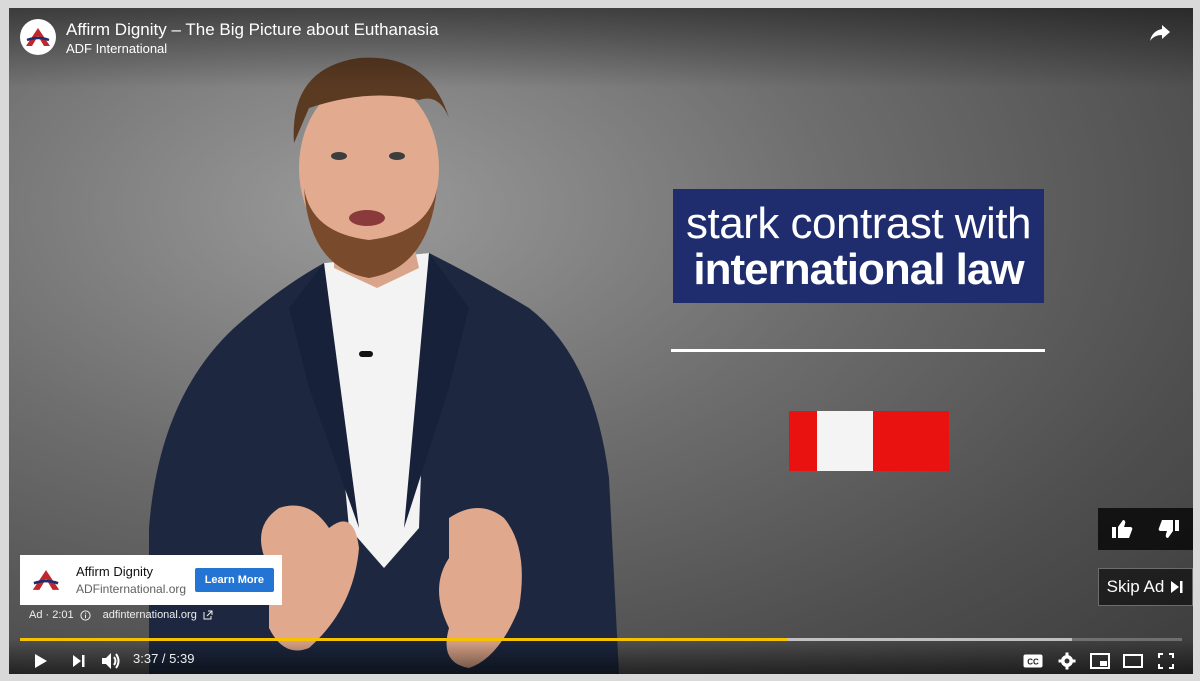  I want to click on play-button, so click(41, 661).